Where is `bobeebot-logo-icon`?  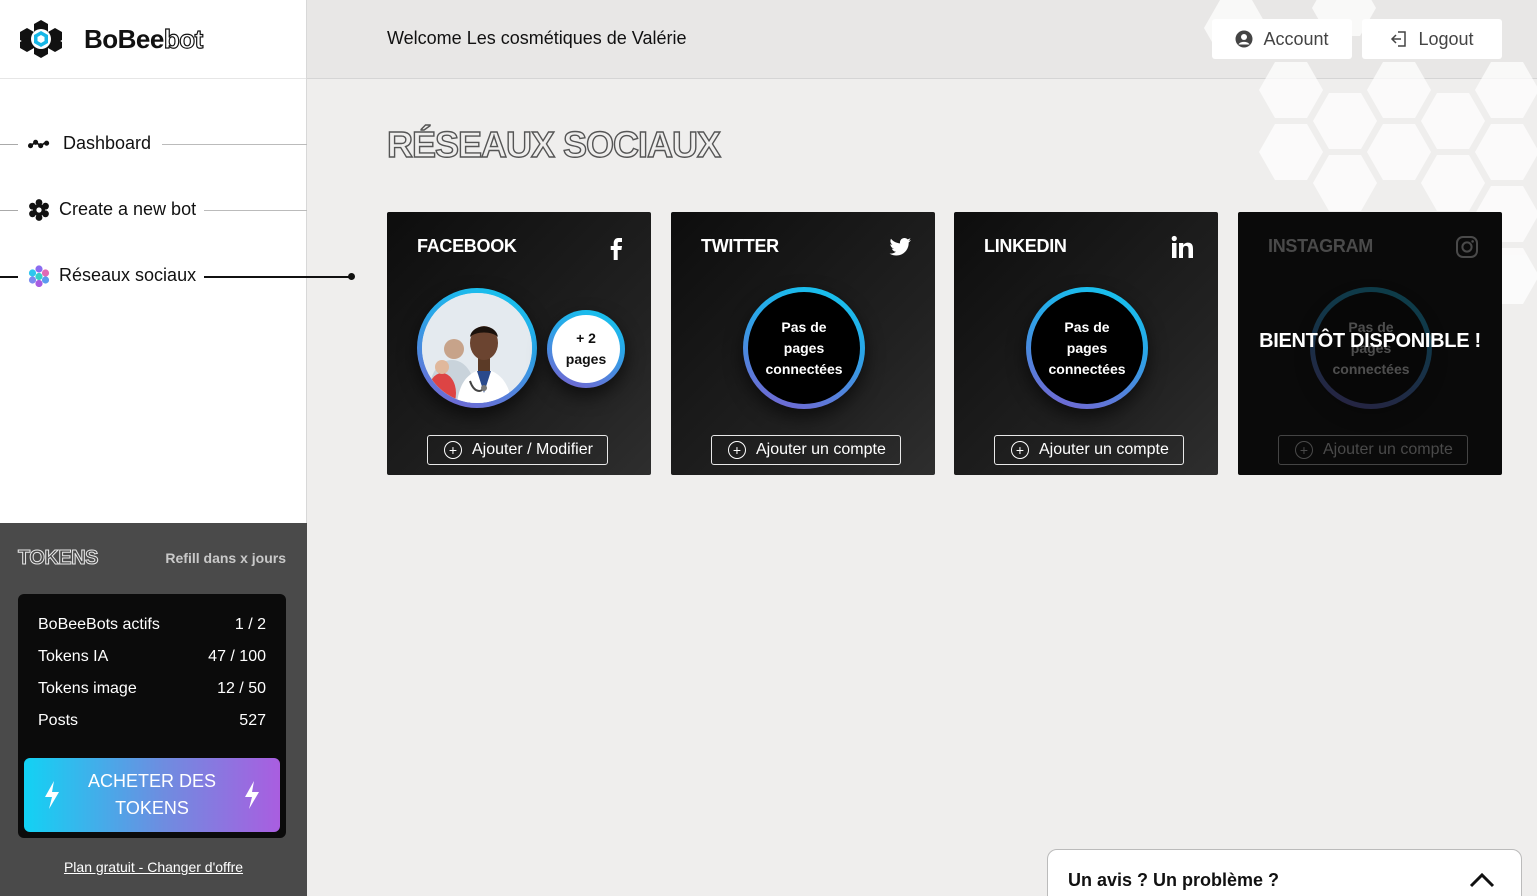
bobeebot-logo-icon is located at coordinates (41, 39).